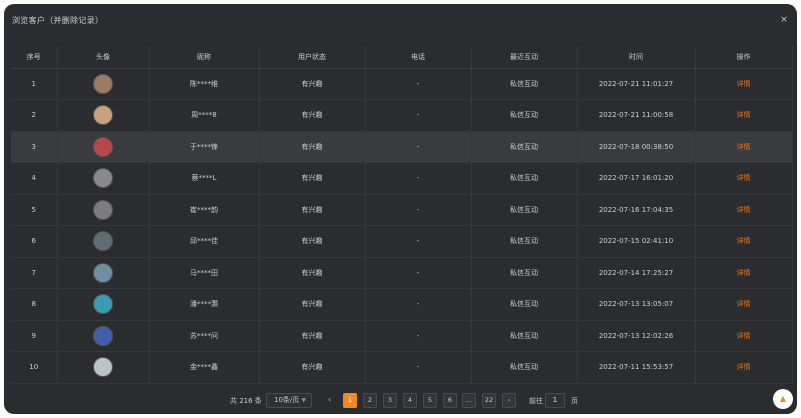  Describe the element at coordinates (204, 210) in the screenshot. I see `row-nickname: 崔****韵` at that location.